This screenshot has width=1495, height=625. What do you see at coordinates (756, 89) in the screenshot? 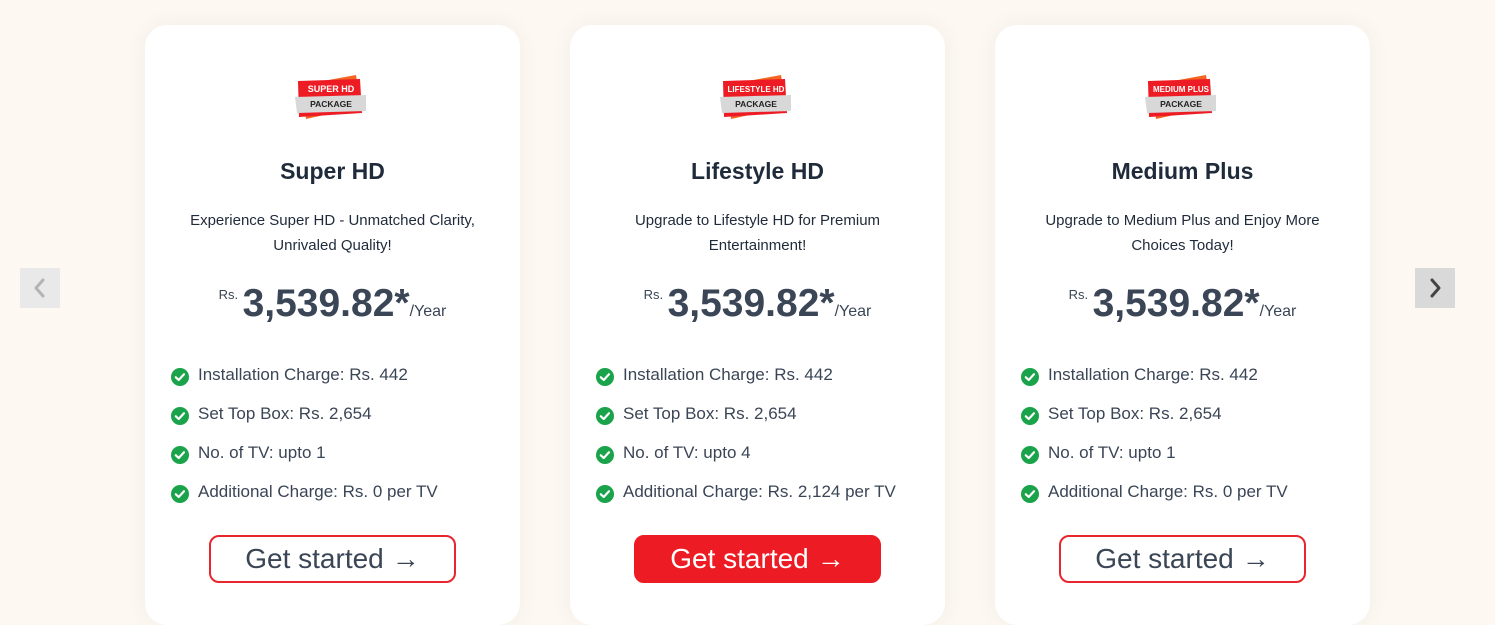
I see `svg-text: LIFESTYLE HD` at bounding box center [756, 89].